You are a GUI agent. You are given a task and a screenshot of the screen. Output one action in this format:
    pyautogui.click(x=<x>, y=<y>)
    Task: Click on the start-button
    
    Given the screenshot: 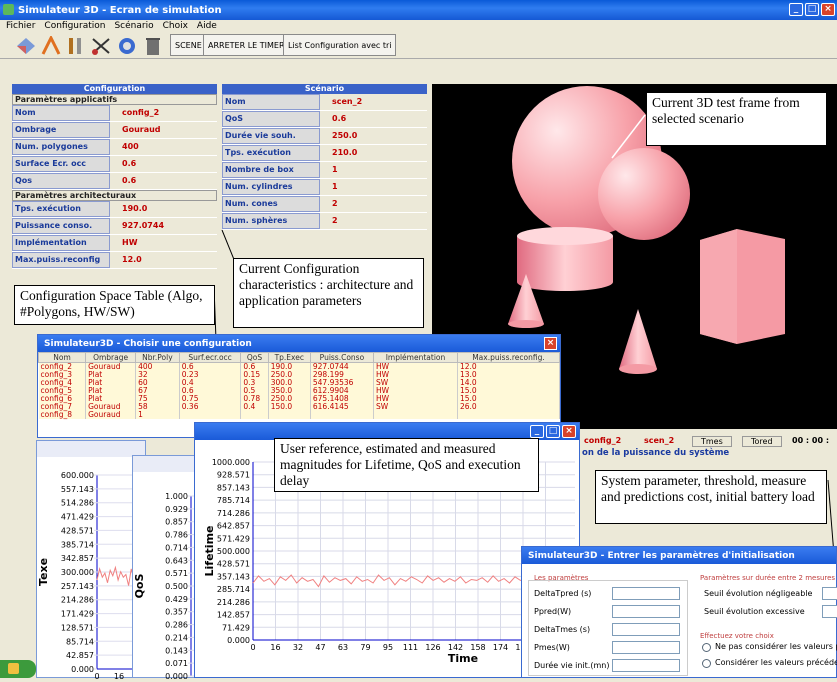 What is the action you would take?
    pyautogui.click(x=18, y=669)
    